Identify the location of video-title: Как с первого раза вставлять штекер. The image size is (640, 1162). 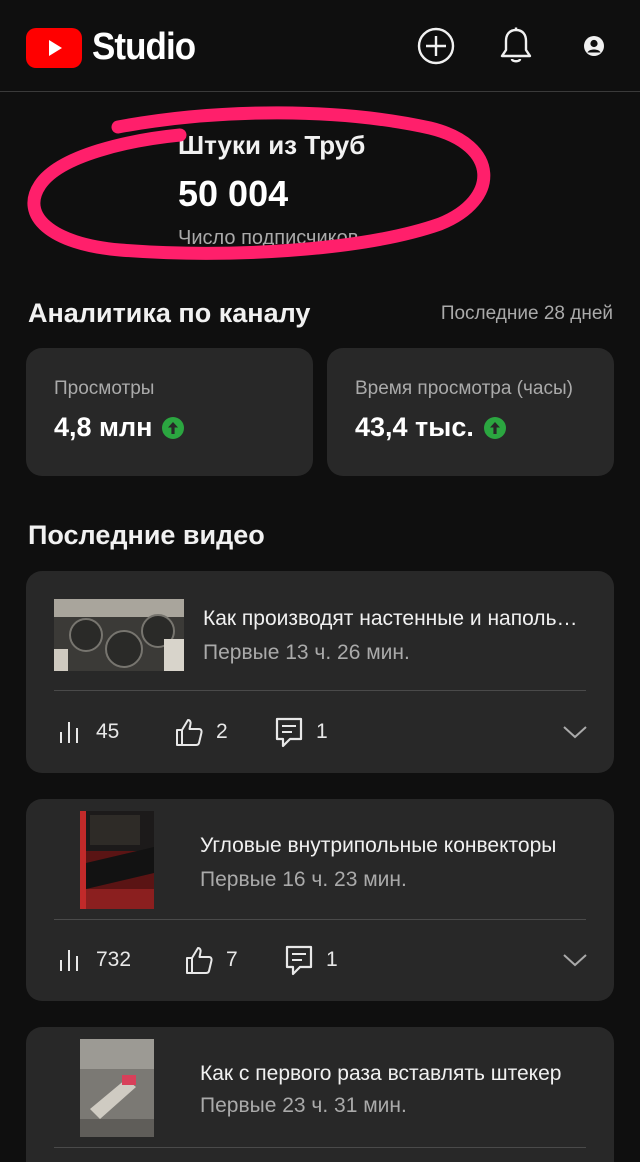
(394, 1074).